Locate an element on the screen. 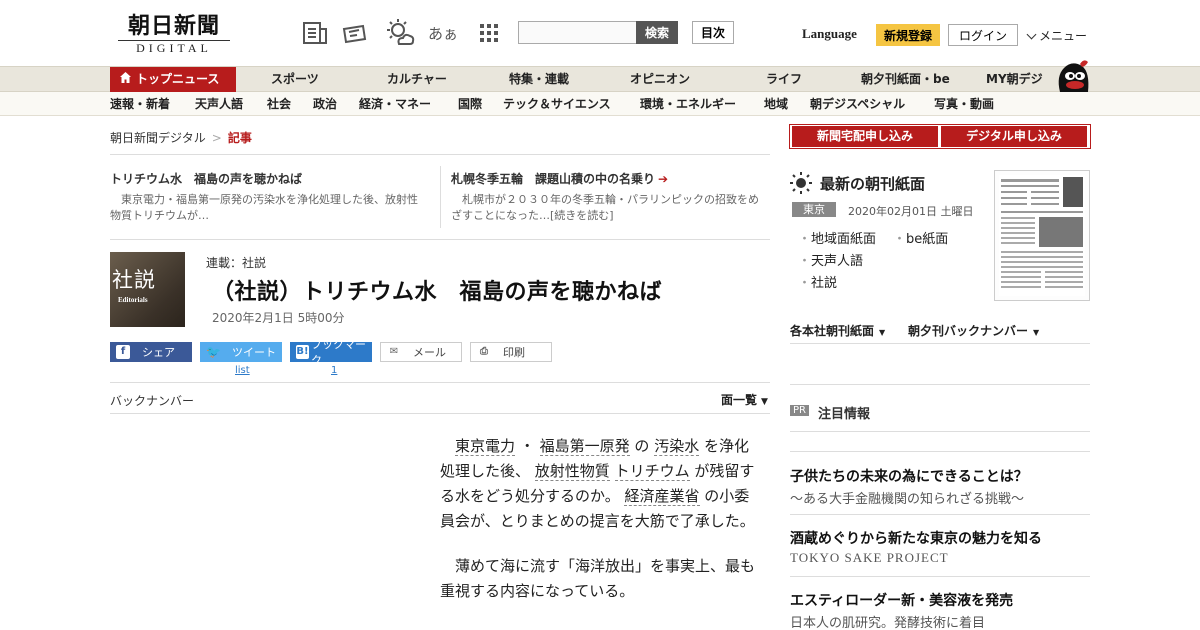 This screenshot has width=1200, height=630. paper-date: 2020年02月01日 土曜日 is located at coordinates (911, 211).